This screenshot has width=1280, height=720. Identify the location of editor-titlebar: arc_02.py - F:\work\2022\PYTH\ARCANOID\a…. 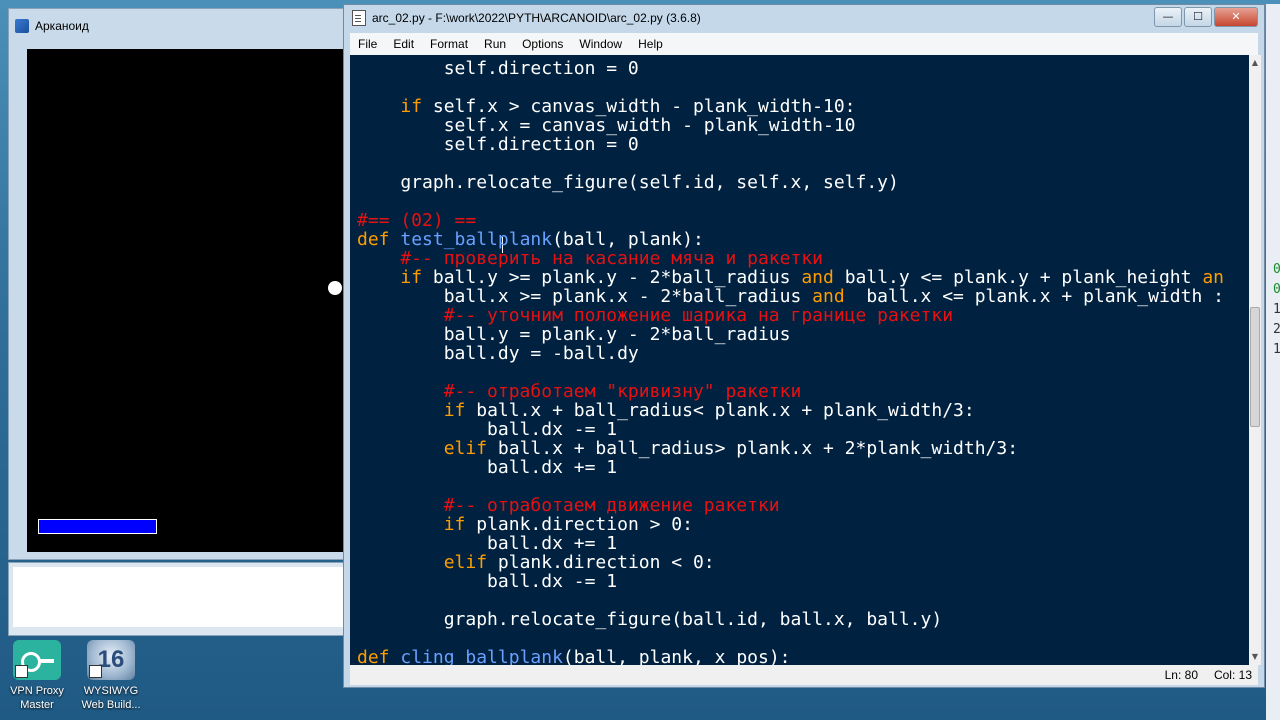
(804, 18).